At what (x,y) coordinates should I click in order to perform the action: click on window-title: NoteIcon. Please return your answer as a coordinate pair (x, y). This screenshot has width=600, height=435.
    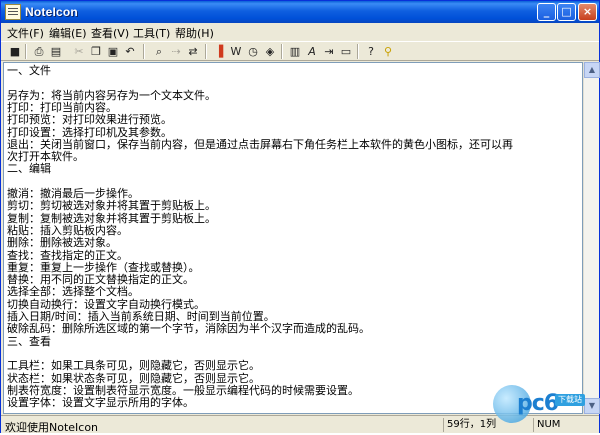
    Looking at the image, I should click on (51, 12).